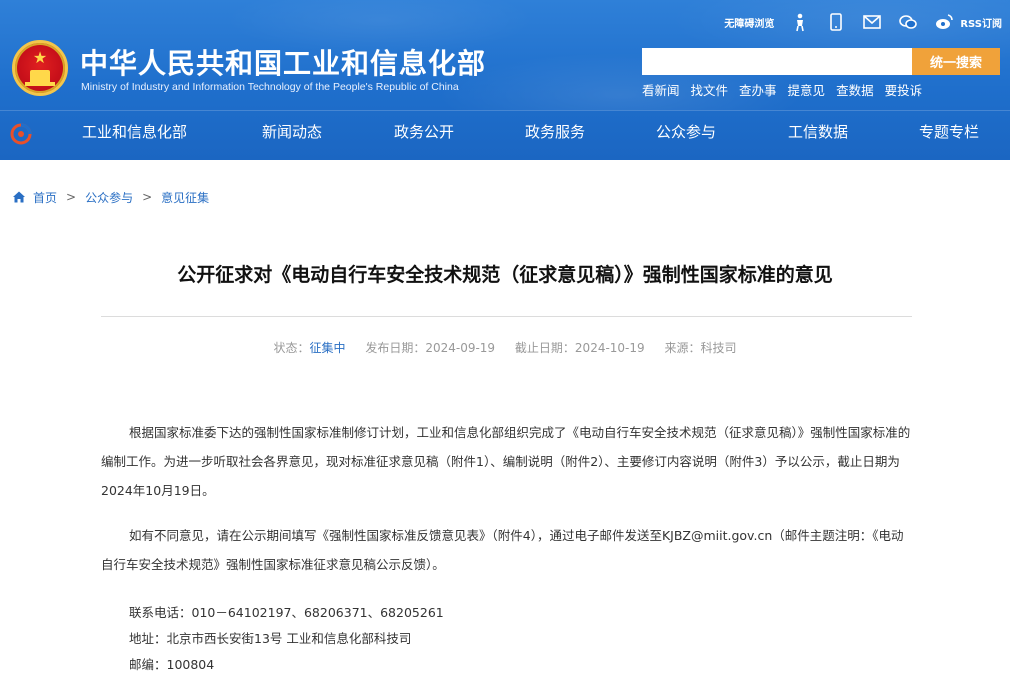 The width and height of the screenshot is (1010, 673). What do you see at coordinates (506, 316) in the screenshot?
I see `title-divider` at bounding box center [506, 316].